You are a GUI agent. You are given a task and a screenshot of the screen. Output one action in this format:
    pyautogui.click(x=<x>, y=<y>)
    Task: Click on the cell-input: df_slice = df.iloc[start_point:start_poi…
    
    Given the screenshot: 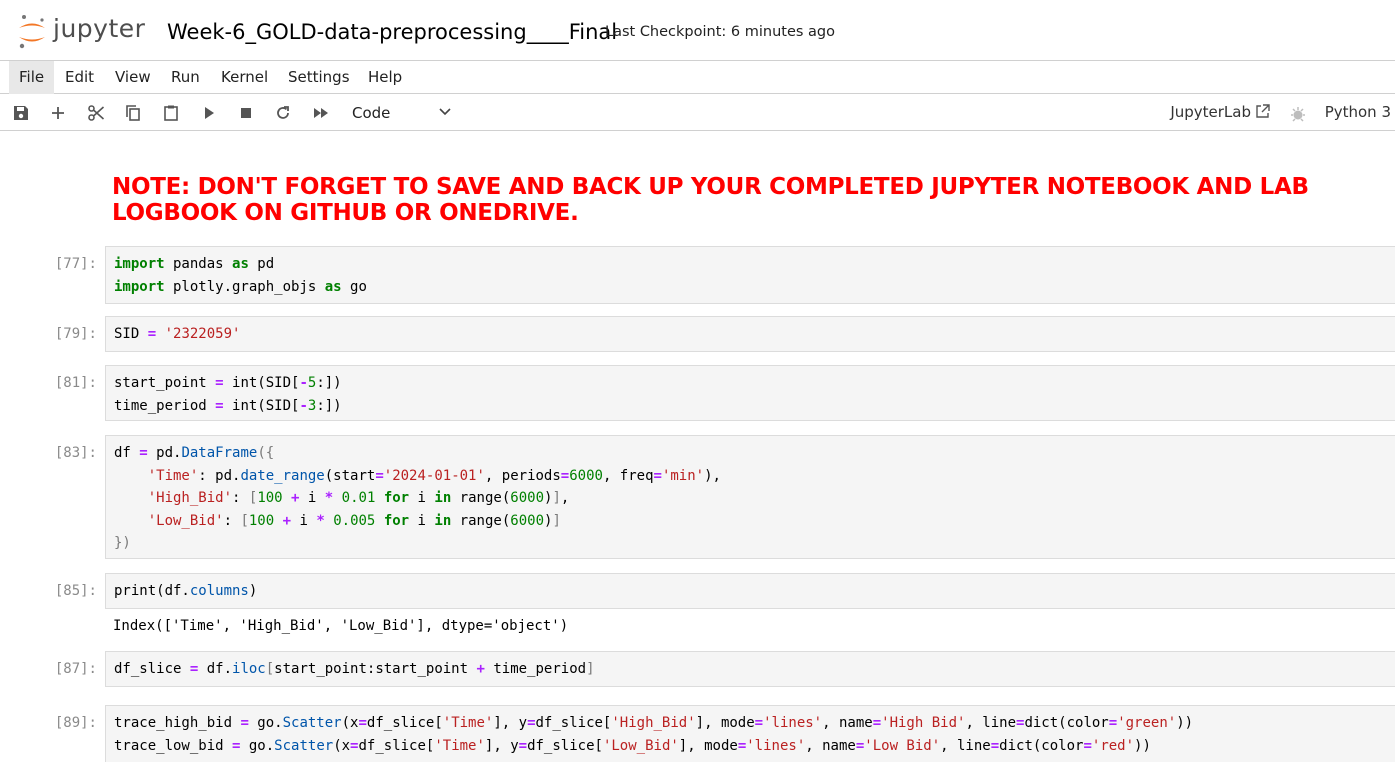 What is the action you would take?
    pyautogui.click(x=750, y=669)
    